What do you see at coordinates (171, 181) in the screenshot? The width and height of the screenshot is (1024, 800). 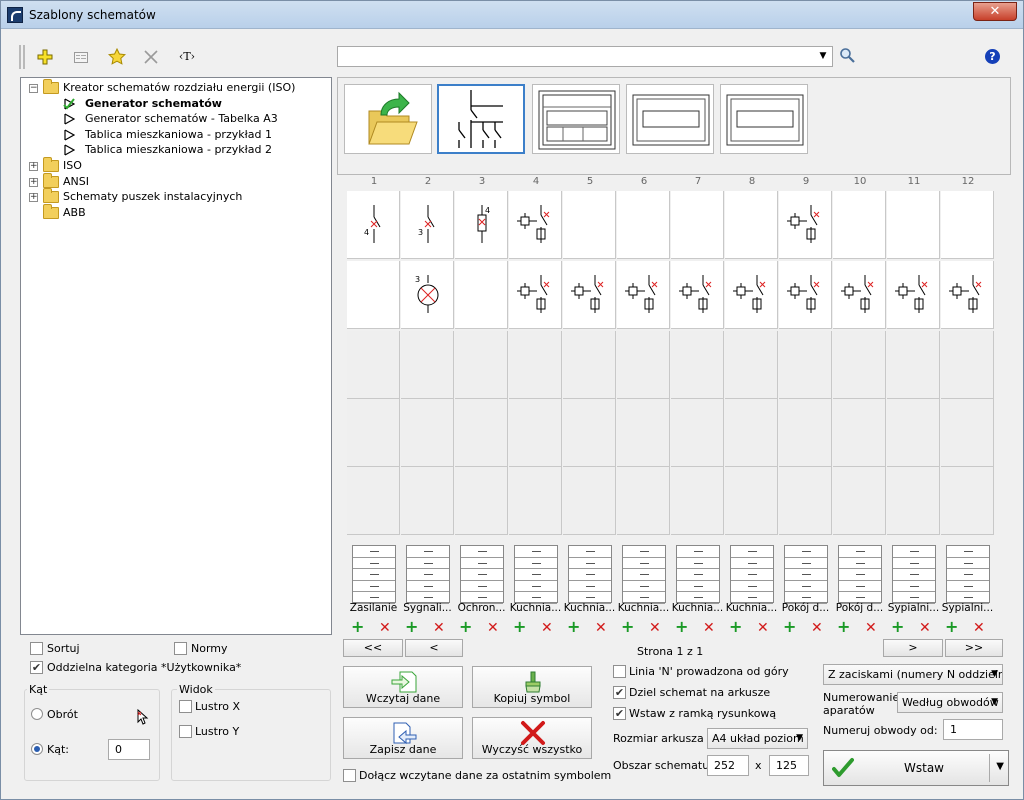 I see `tree-item: + ANSI` at bounding box center [171, 181].